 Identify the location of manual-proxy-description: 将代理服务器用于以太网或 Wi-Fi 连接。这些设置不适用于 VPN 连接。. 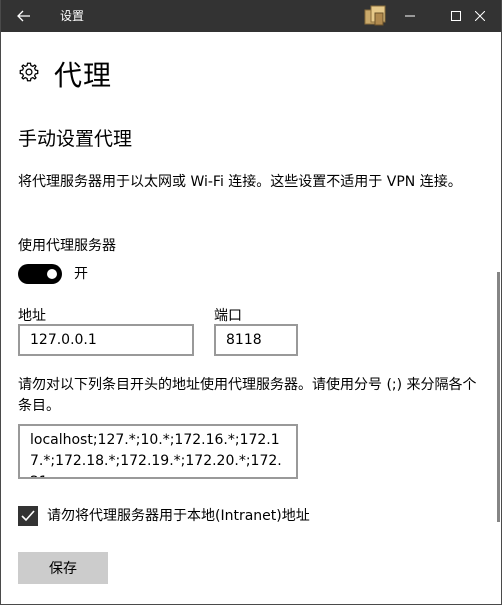
(240, 182).